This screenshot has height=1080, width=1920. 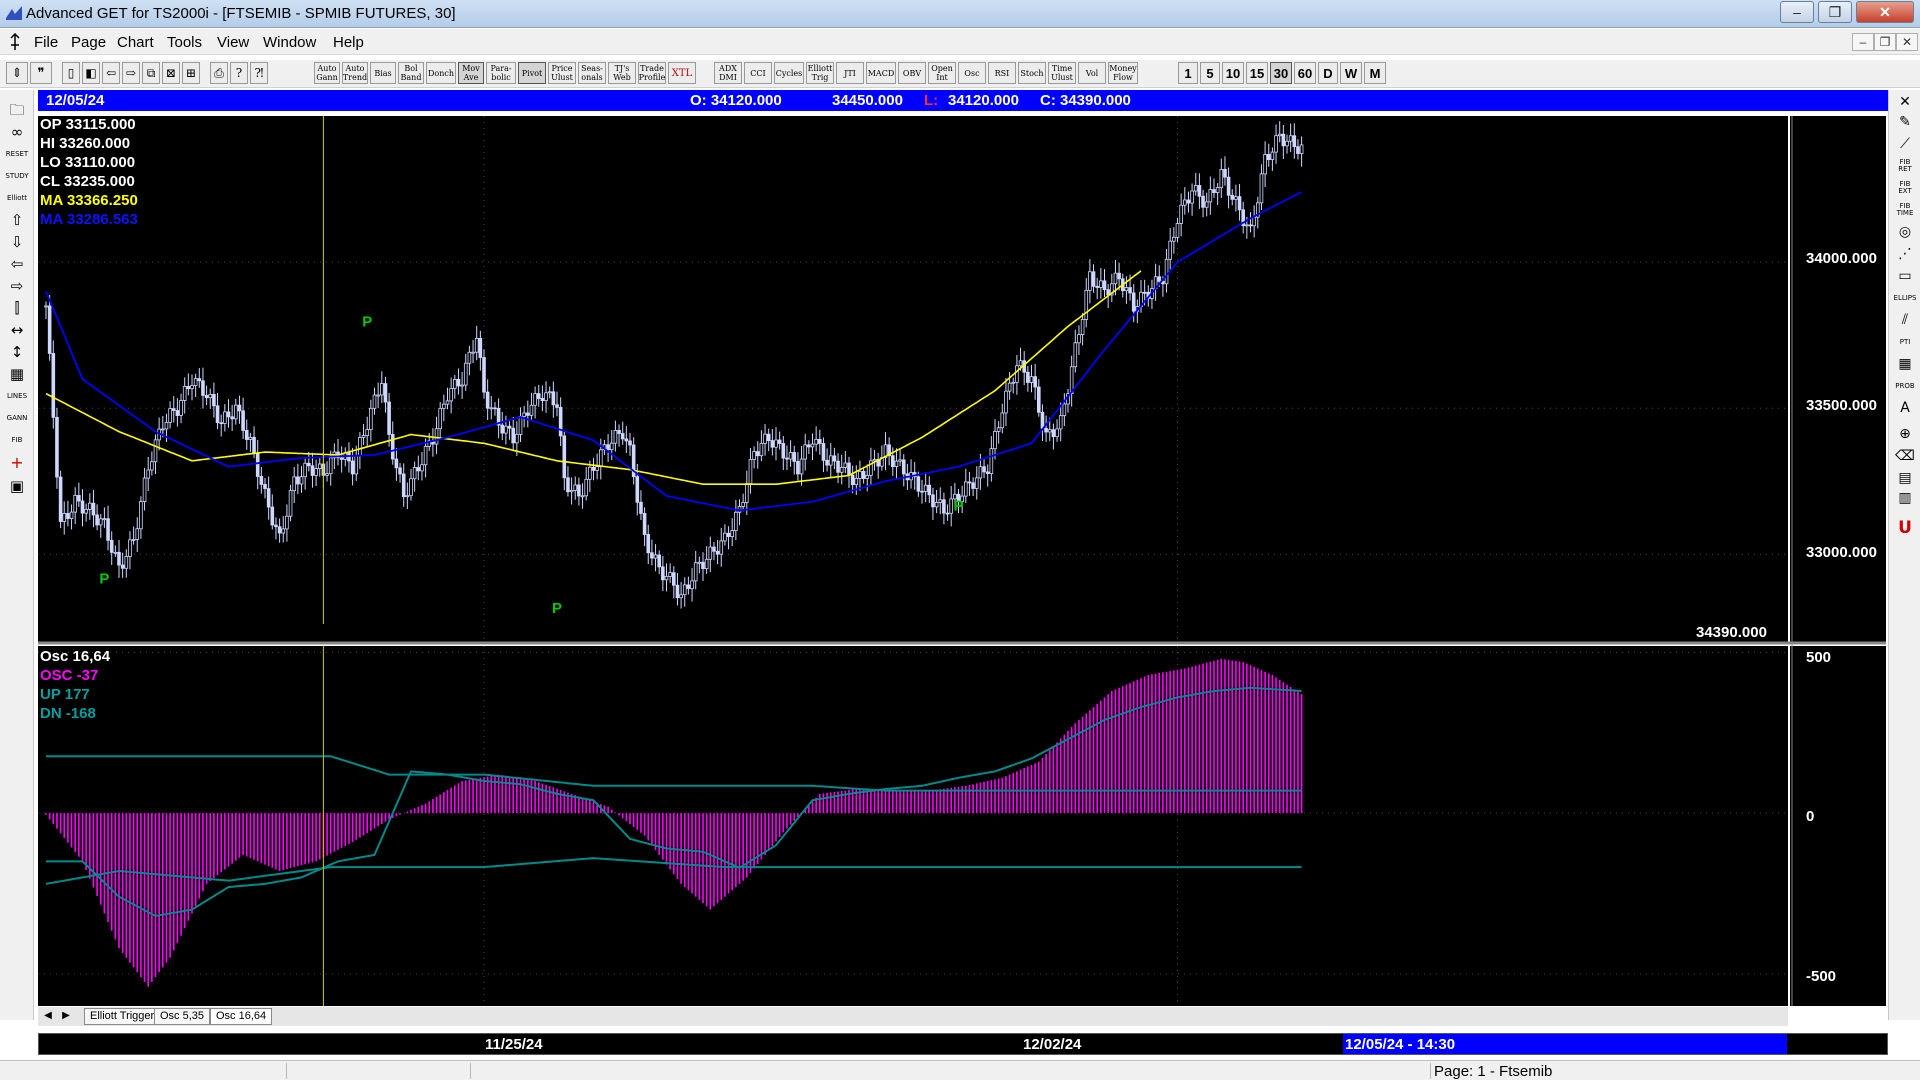 I want to click on osc-tick-label: 500, so click(x=1818, y=657).